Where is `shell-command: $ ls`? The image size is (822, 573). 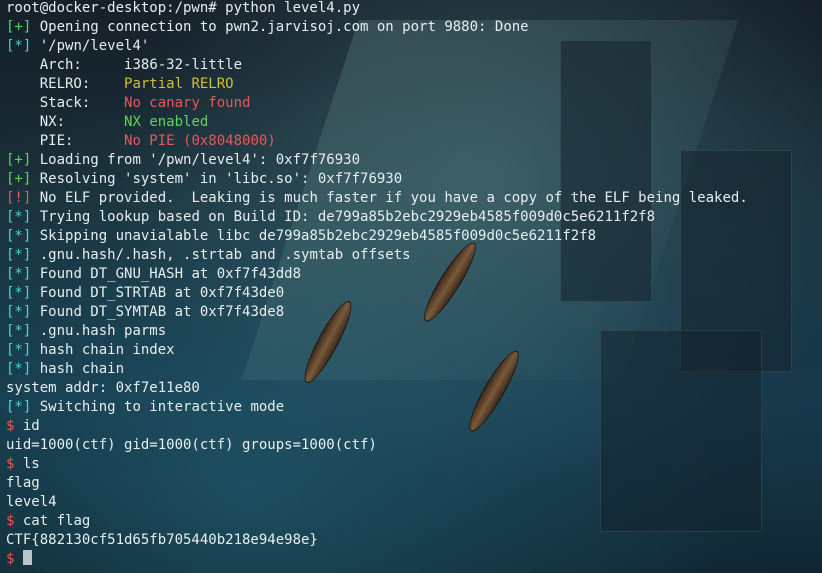 shell-command: $ ls is located at coordinates (23, 464).